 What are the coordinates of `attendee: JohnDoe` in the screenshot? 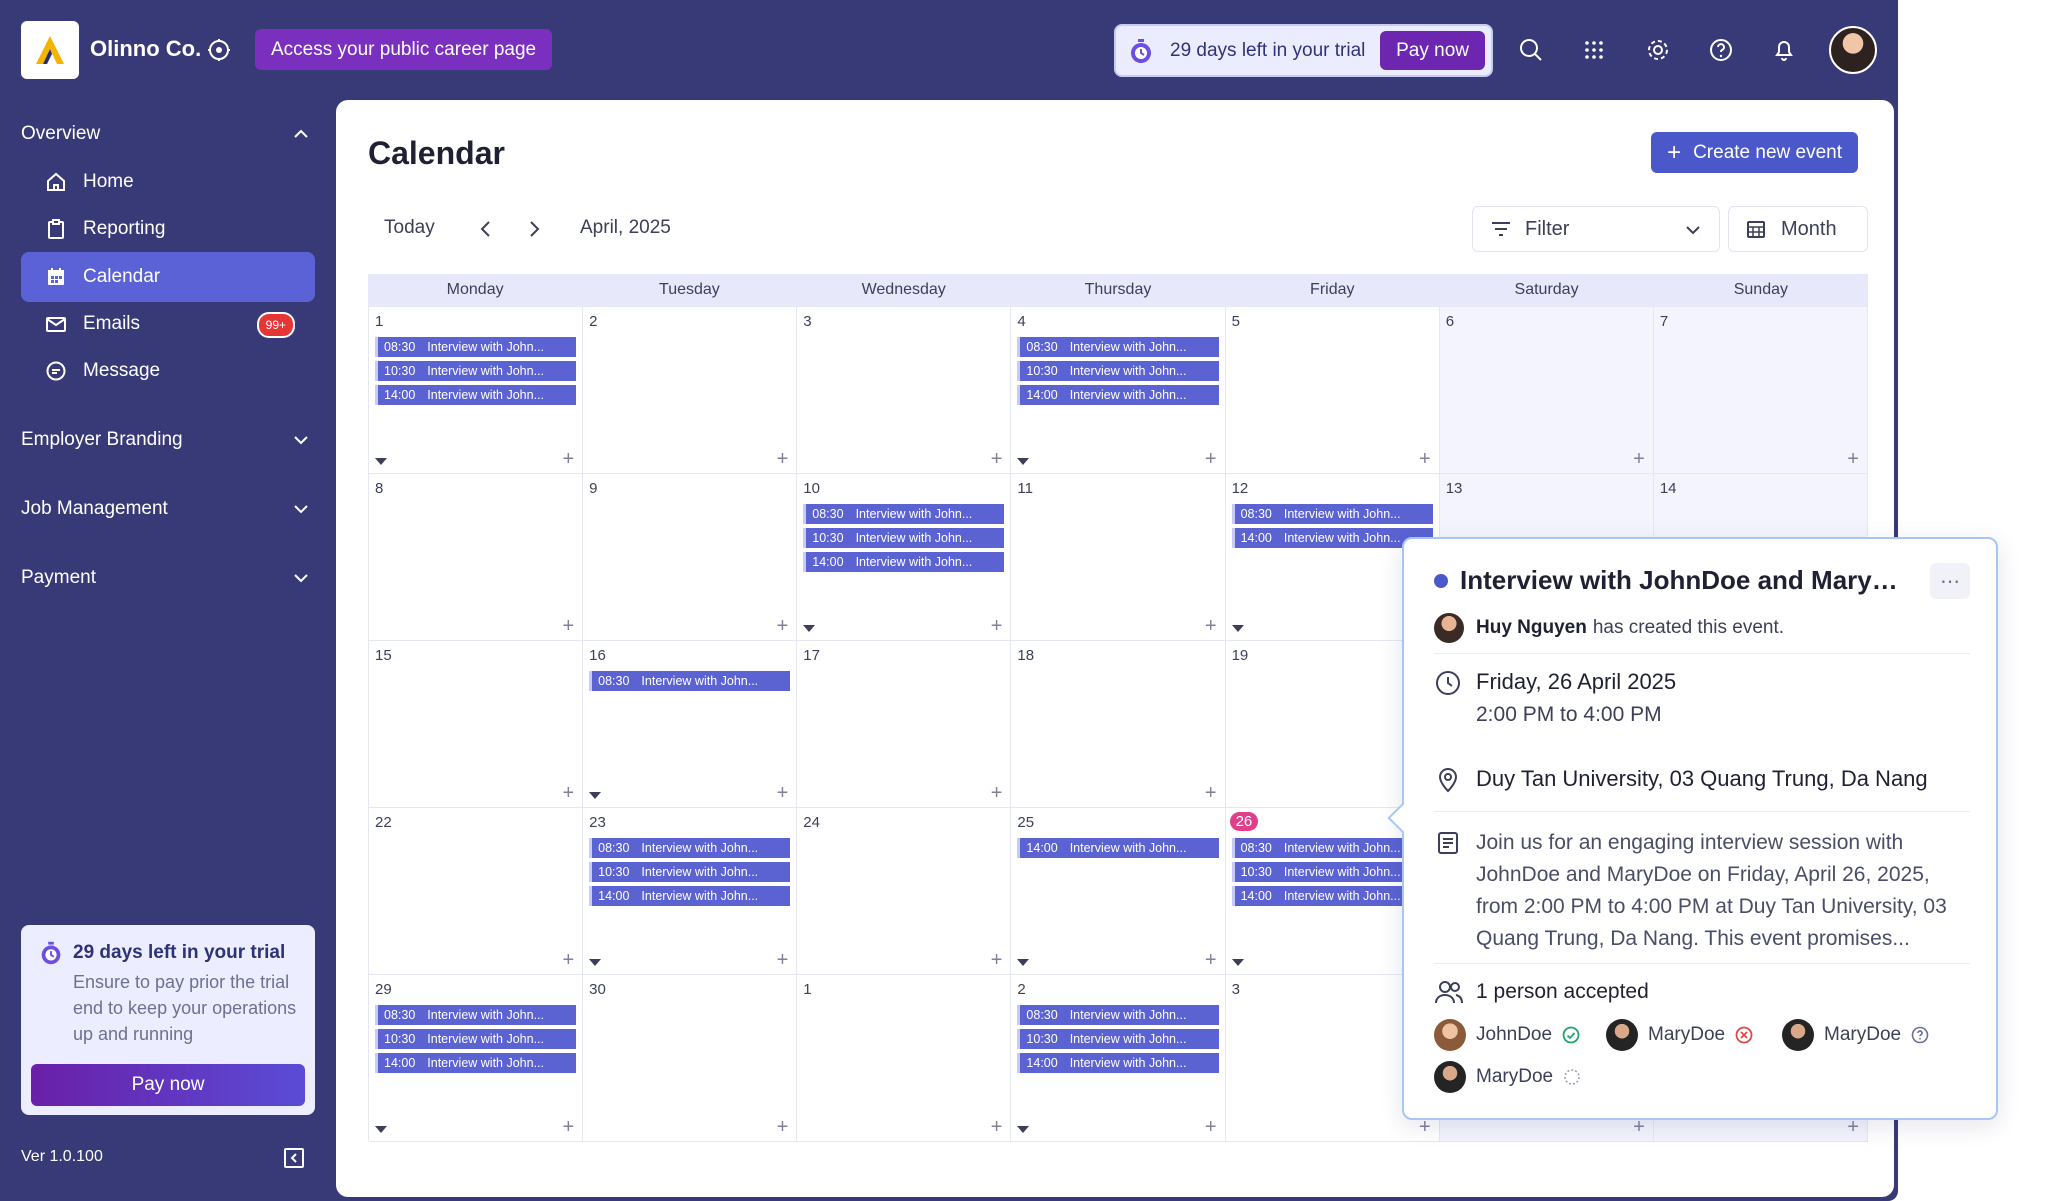 It's located at (1507, 1035).